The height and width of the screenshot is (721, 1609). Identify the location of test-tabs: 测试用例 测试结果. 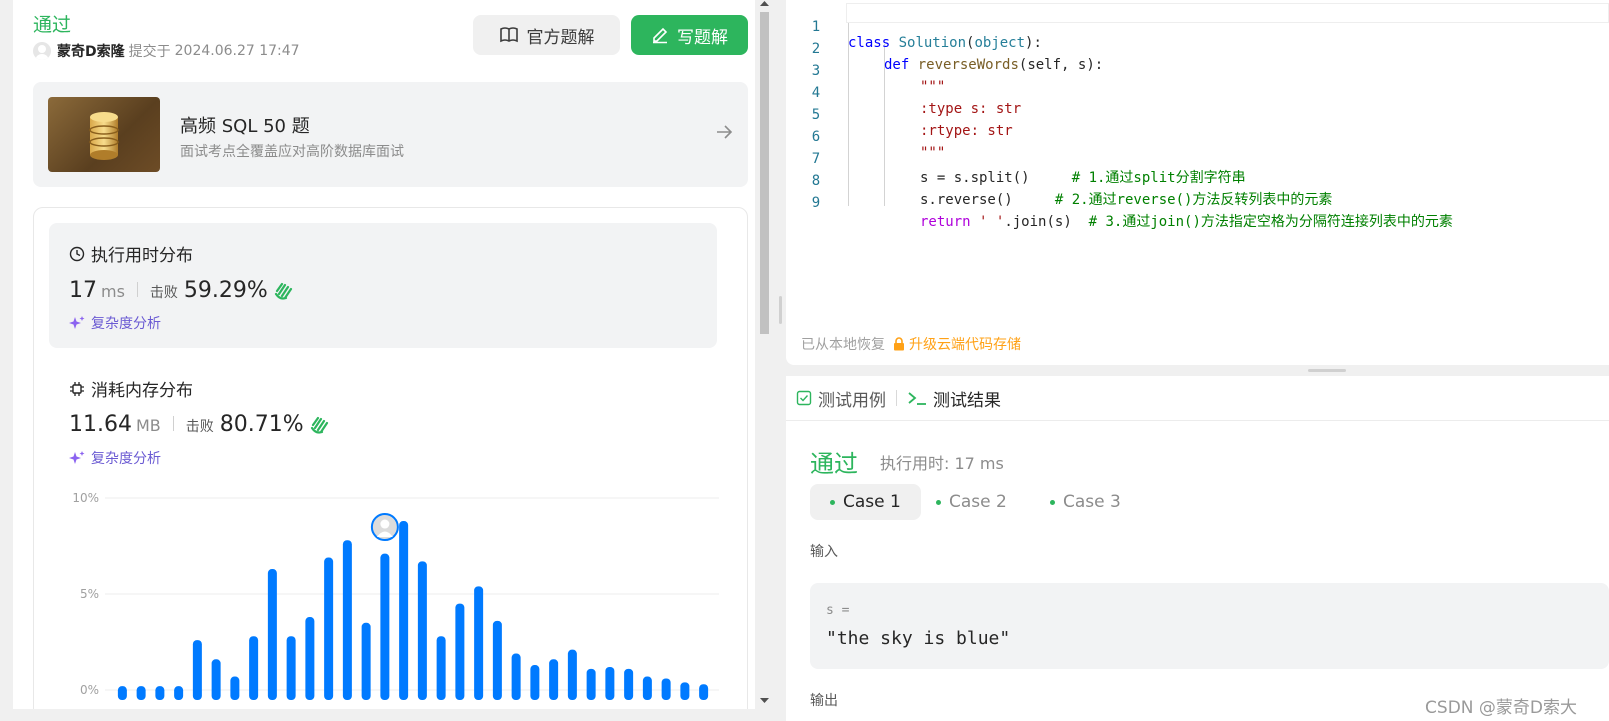
(1197, 398).